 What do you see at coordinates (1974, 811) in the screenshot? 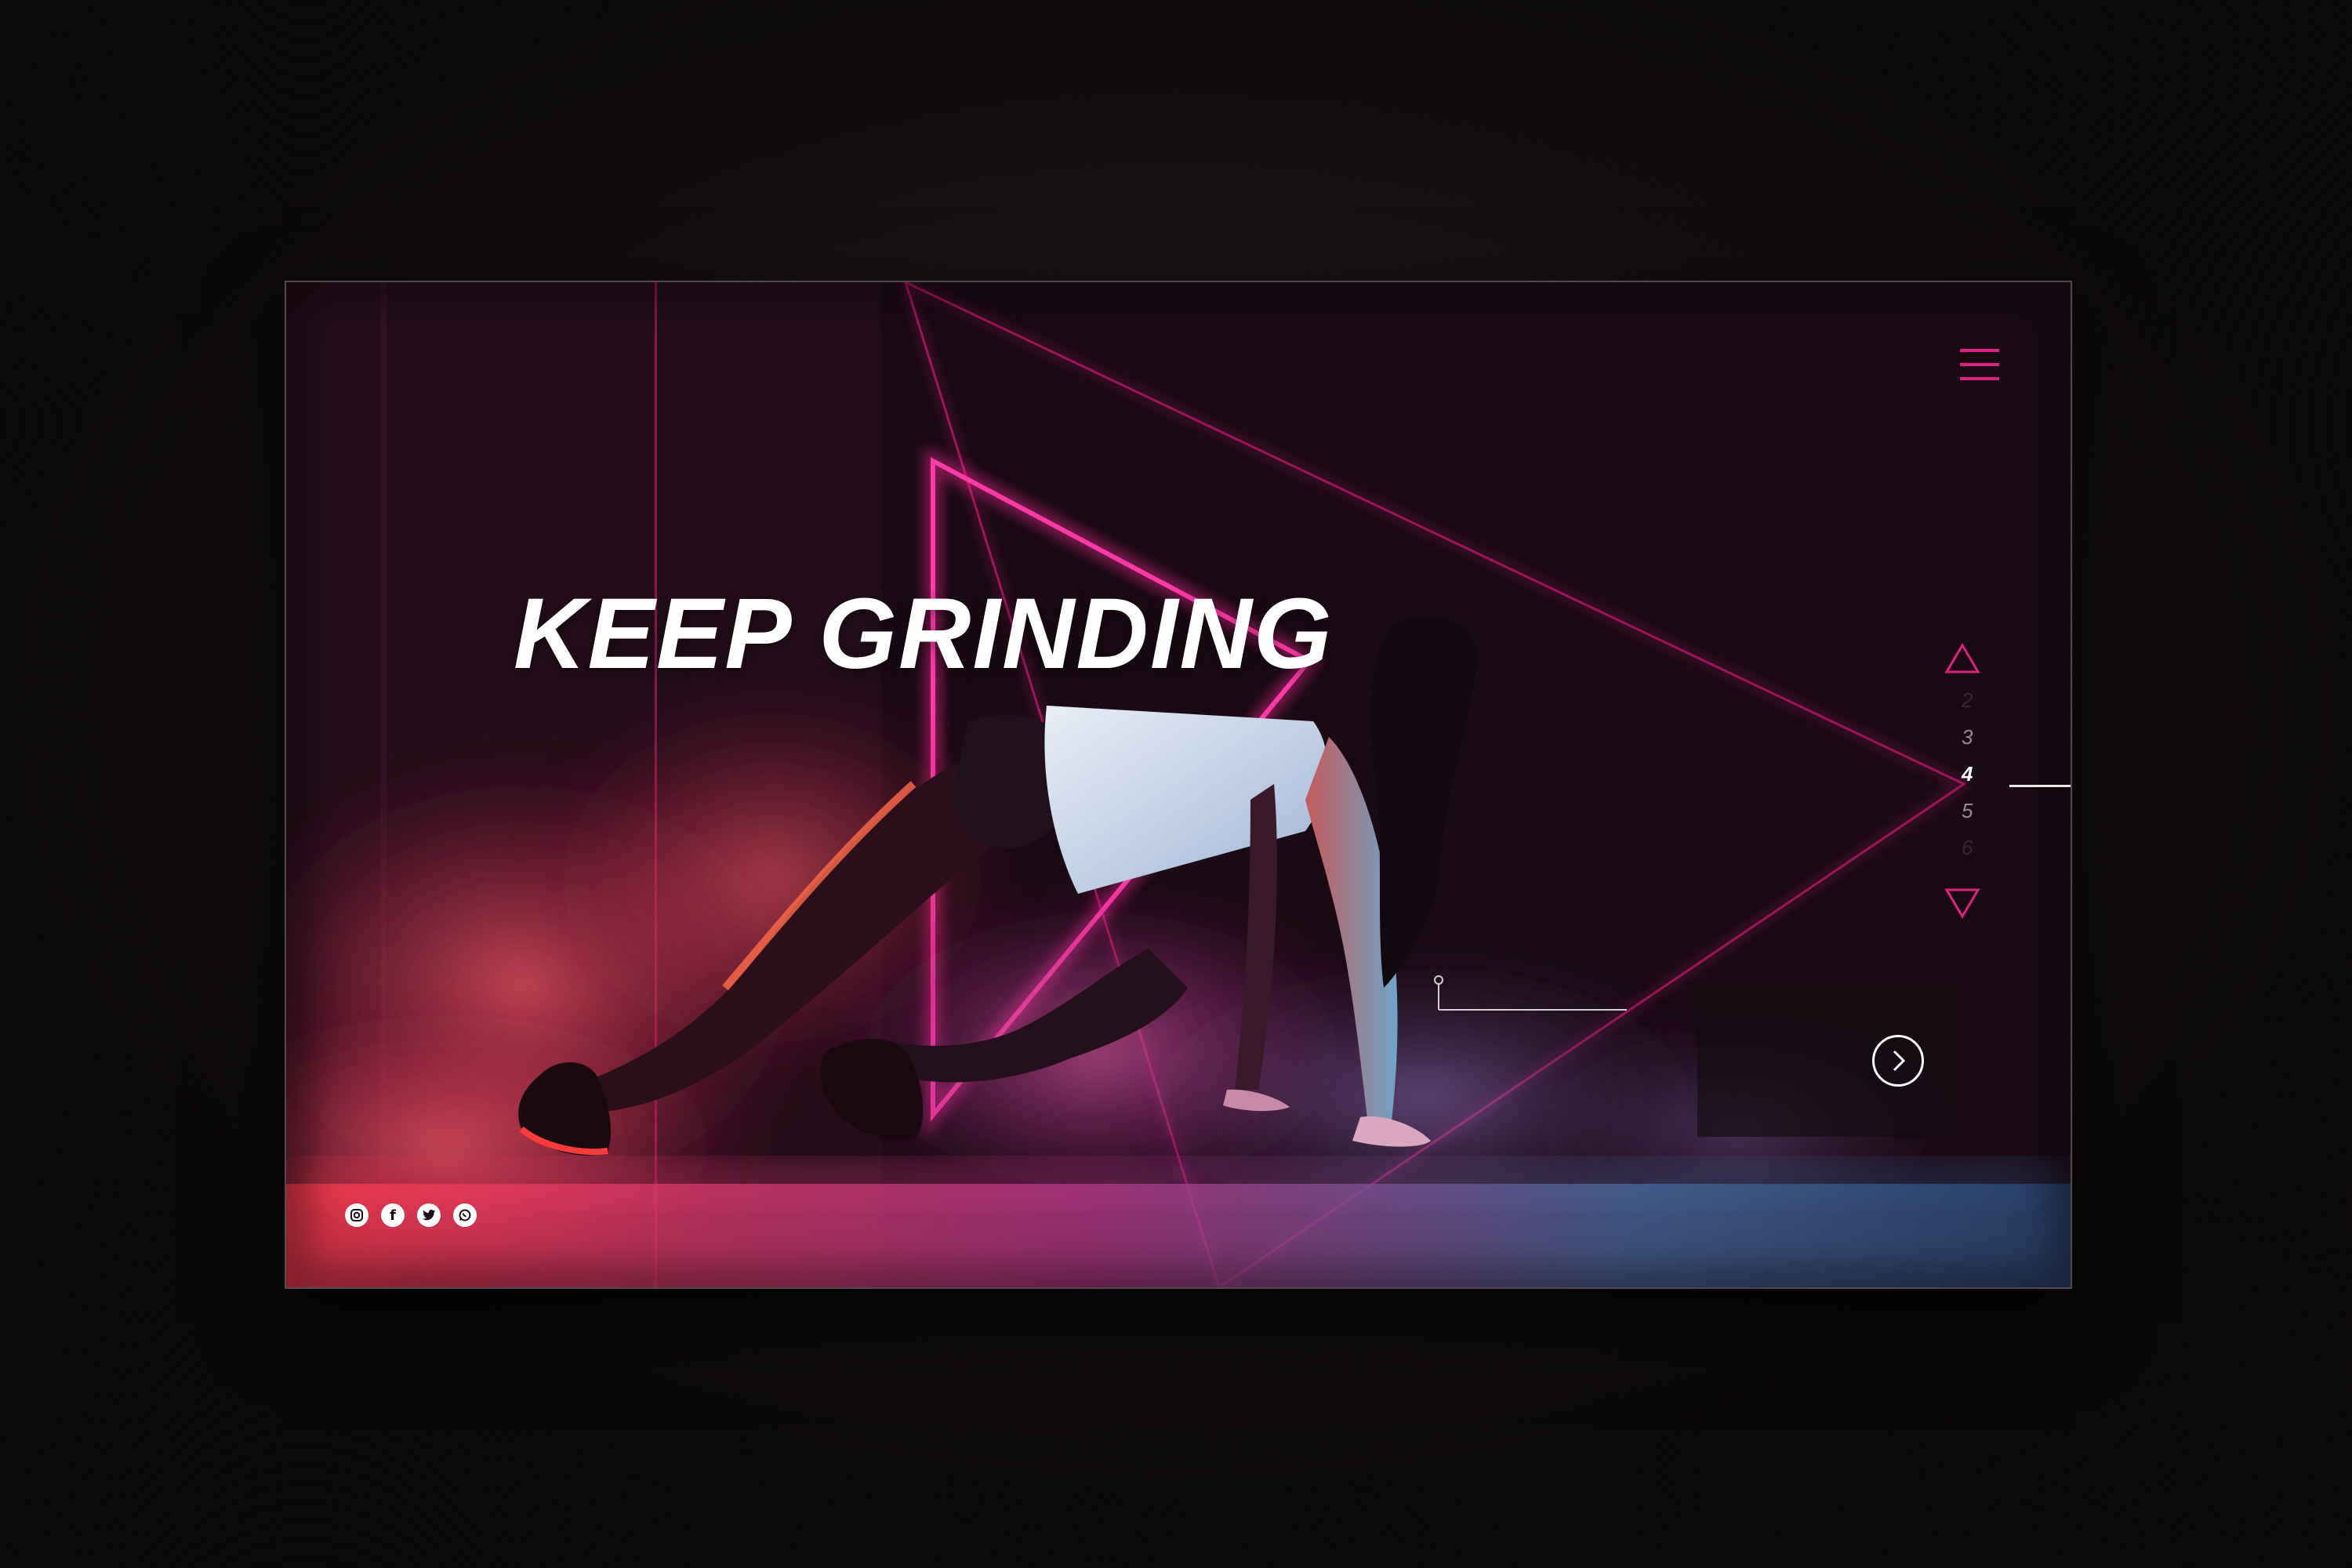
I see `slide-number-5: 5` at bounding box center [1974, 811].